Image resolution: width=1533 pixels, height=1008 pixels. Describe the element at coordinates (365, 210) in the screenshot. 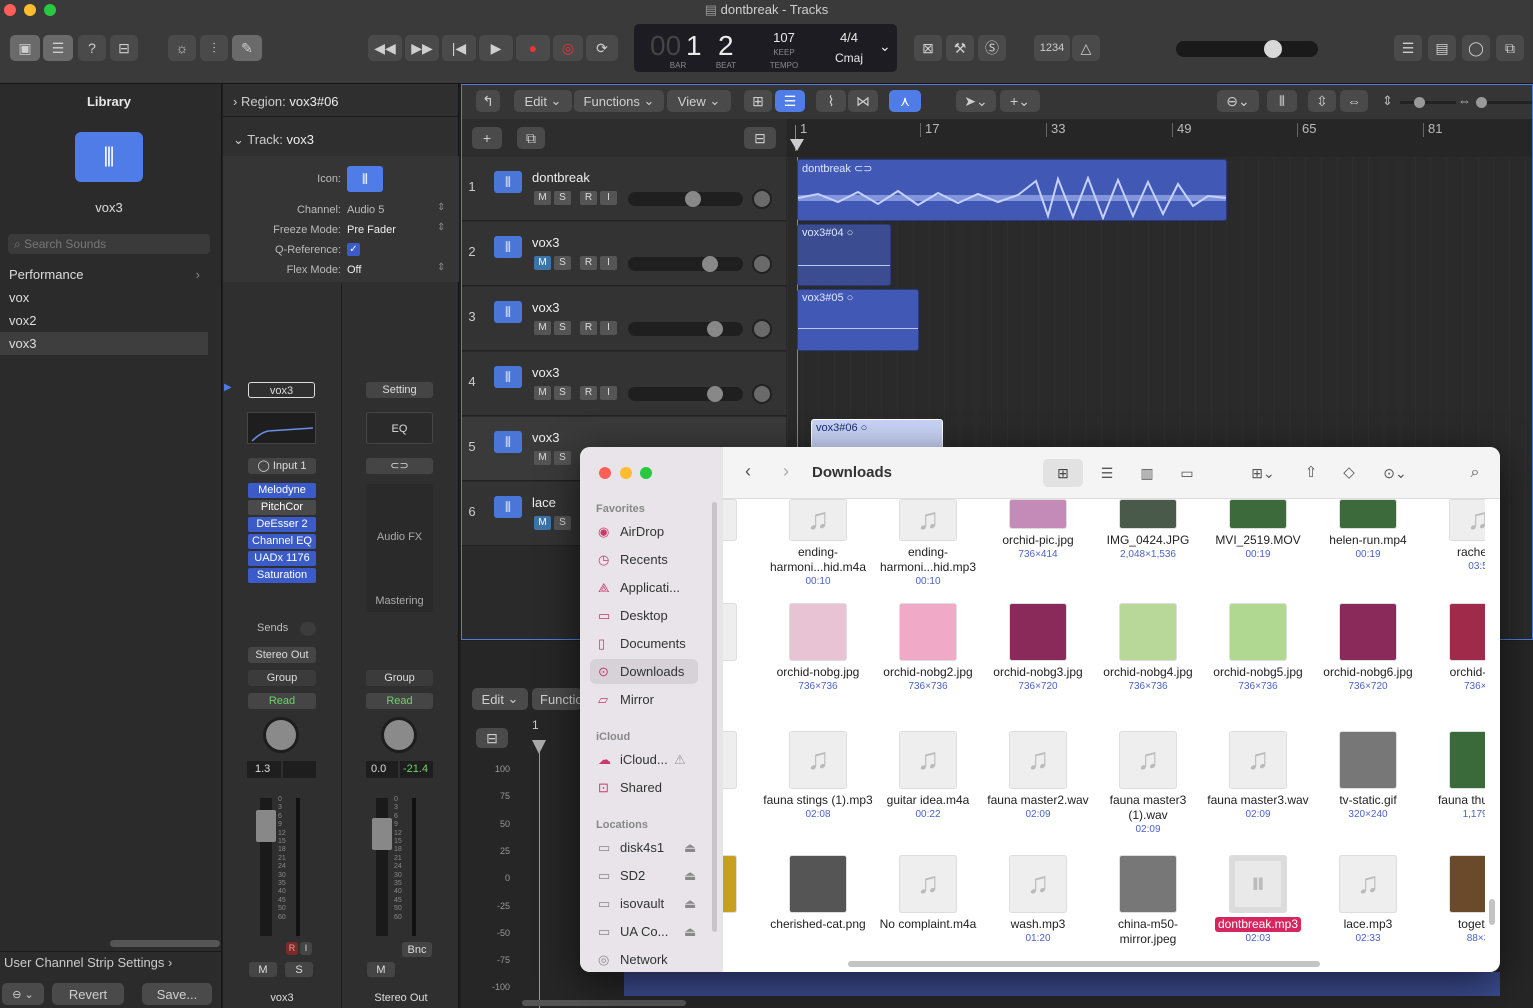

I see `channel-value: Audio 5` at that location.